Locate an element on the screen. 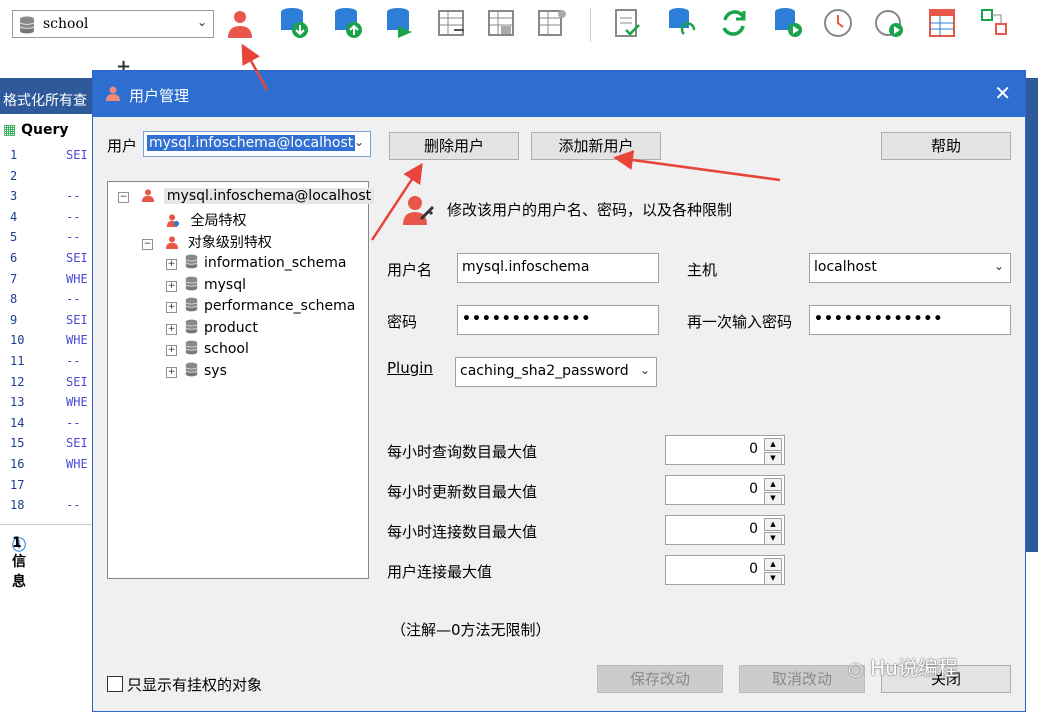  annotation-arrows is located at coordinates (511, 142).